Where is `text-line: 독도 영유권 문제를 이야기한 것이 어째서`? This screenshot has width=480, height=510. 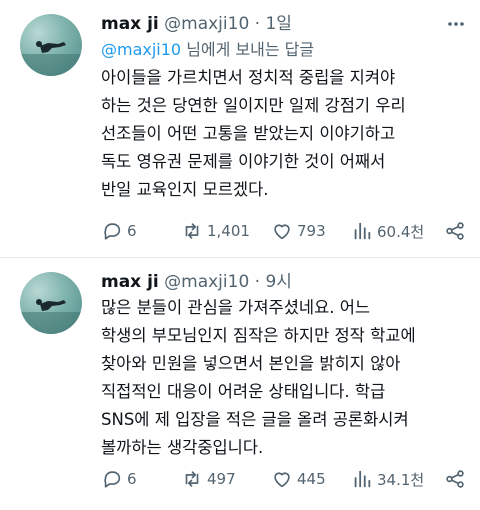
text-line: 독도 영유권 문제를 이야기한 것이 어째서 is located at coordinates (243, 161).